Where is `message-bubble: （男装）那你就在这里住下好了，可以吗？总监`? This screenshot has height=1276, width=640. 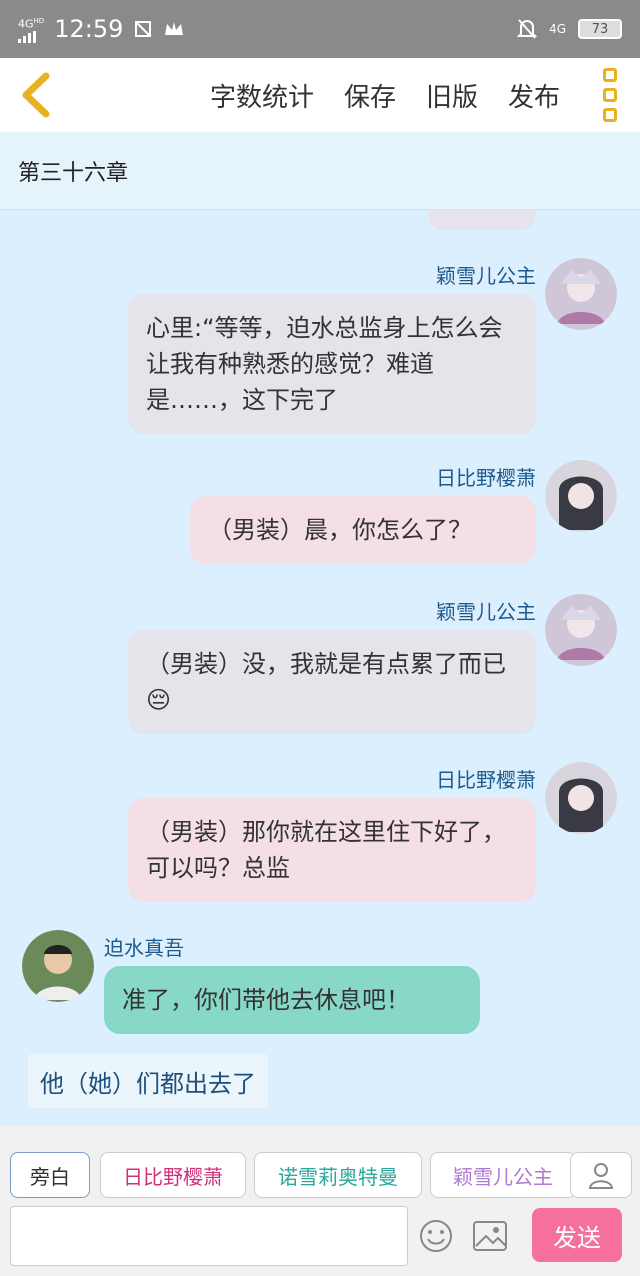 message-bubble: （男装）那你就在这里住下好了，可以吗？总监 is located at coordinates (332, 850).